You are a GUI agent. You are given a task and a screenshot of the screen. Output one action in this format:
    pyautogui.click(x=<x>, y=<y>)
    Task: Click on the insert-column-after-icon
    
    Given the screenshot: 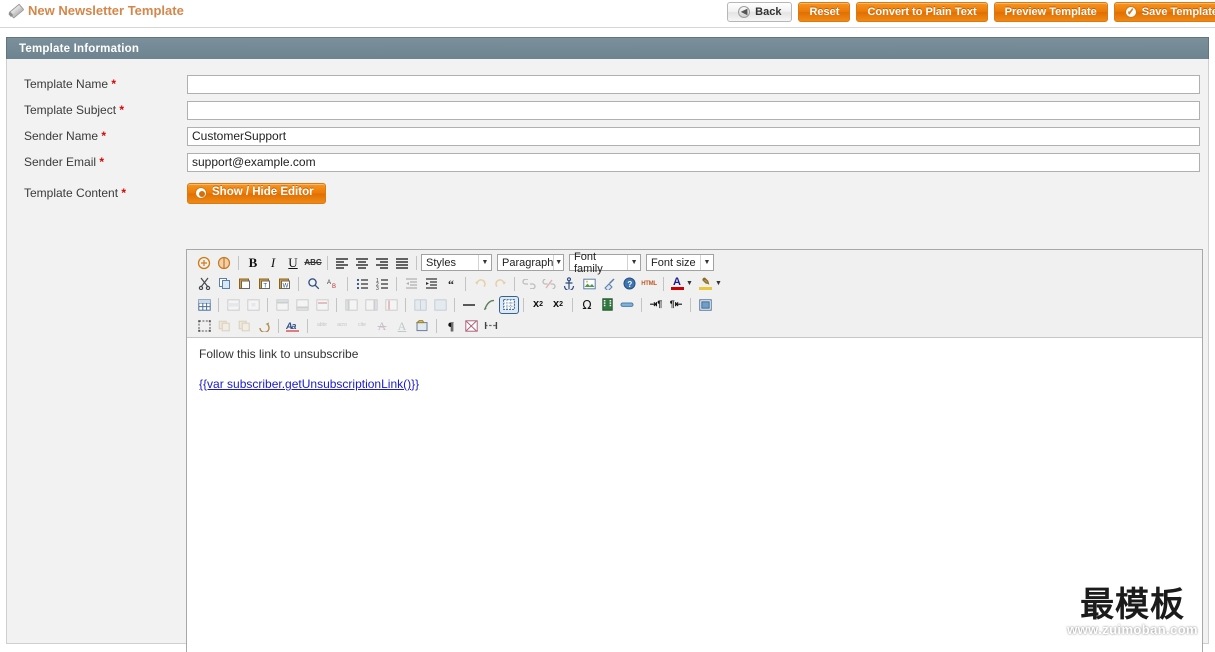 What is the action you would take?
    pyautogui.click(x=371, y=305)
    